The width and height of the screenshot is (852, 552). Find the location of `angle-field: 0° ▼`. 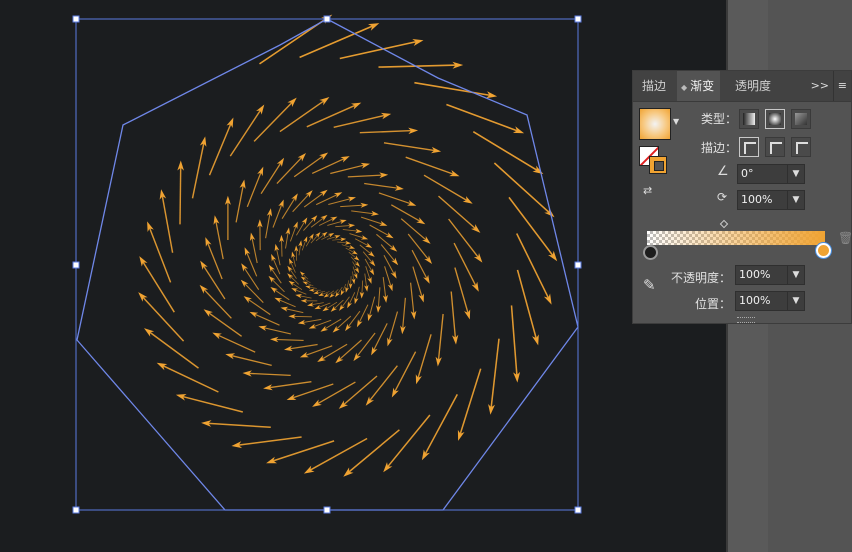

angle-field: 0° ▼ is located at coordinates (771, 174).